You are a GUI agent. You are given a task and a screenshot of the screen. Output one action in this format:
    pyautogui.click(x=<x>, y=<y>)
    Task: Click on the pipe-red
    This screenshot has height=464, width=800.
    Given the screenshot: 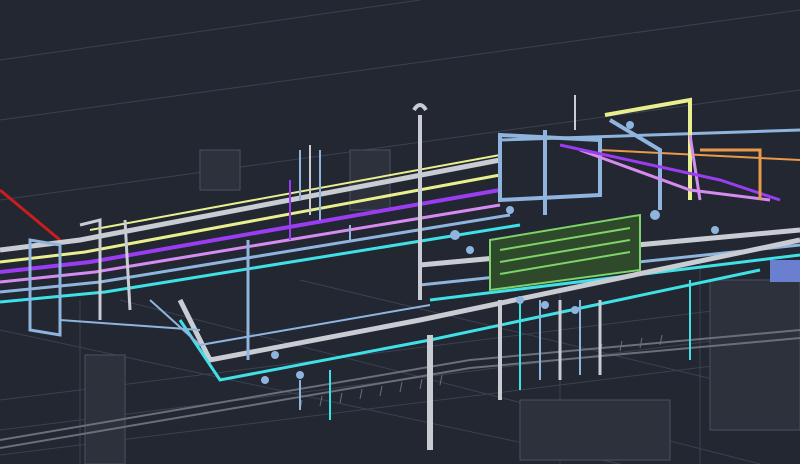 What is the action you would take?
    pyautogui.click(x=30, y=215)
    